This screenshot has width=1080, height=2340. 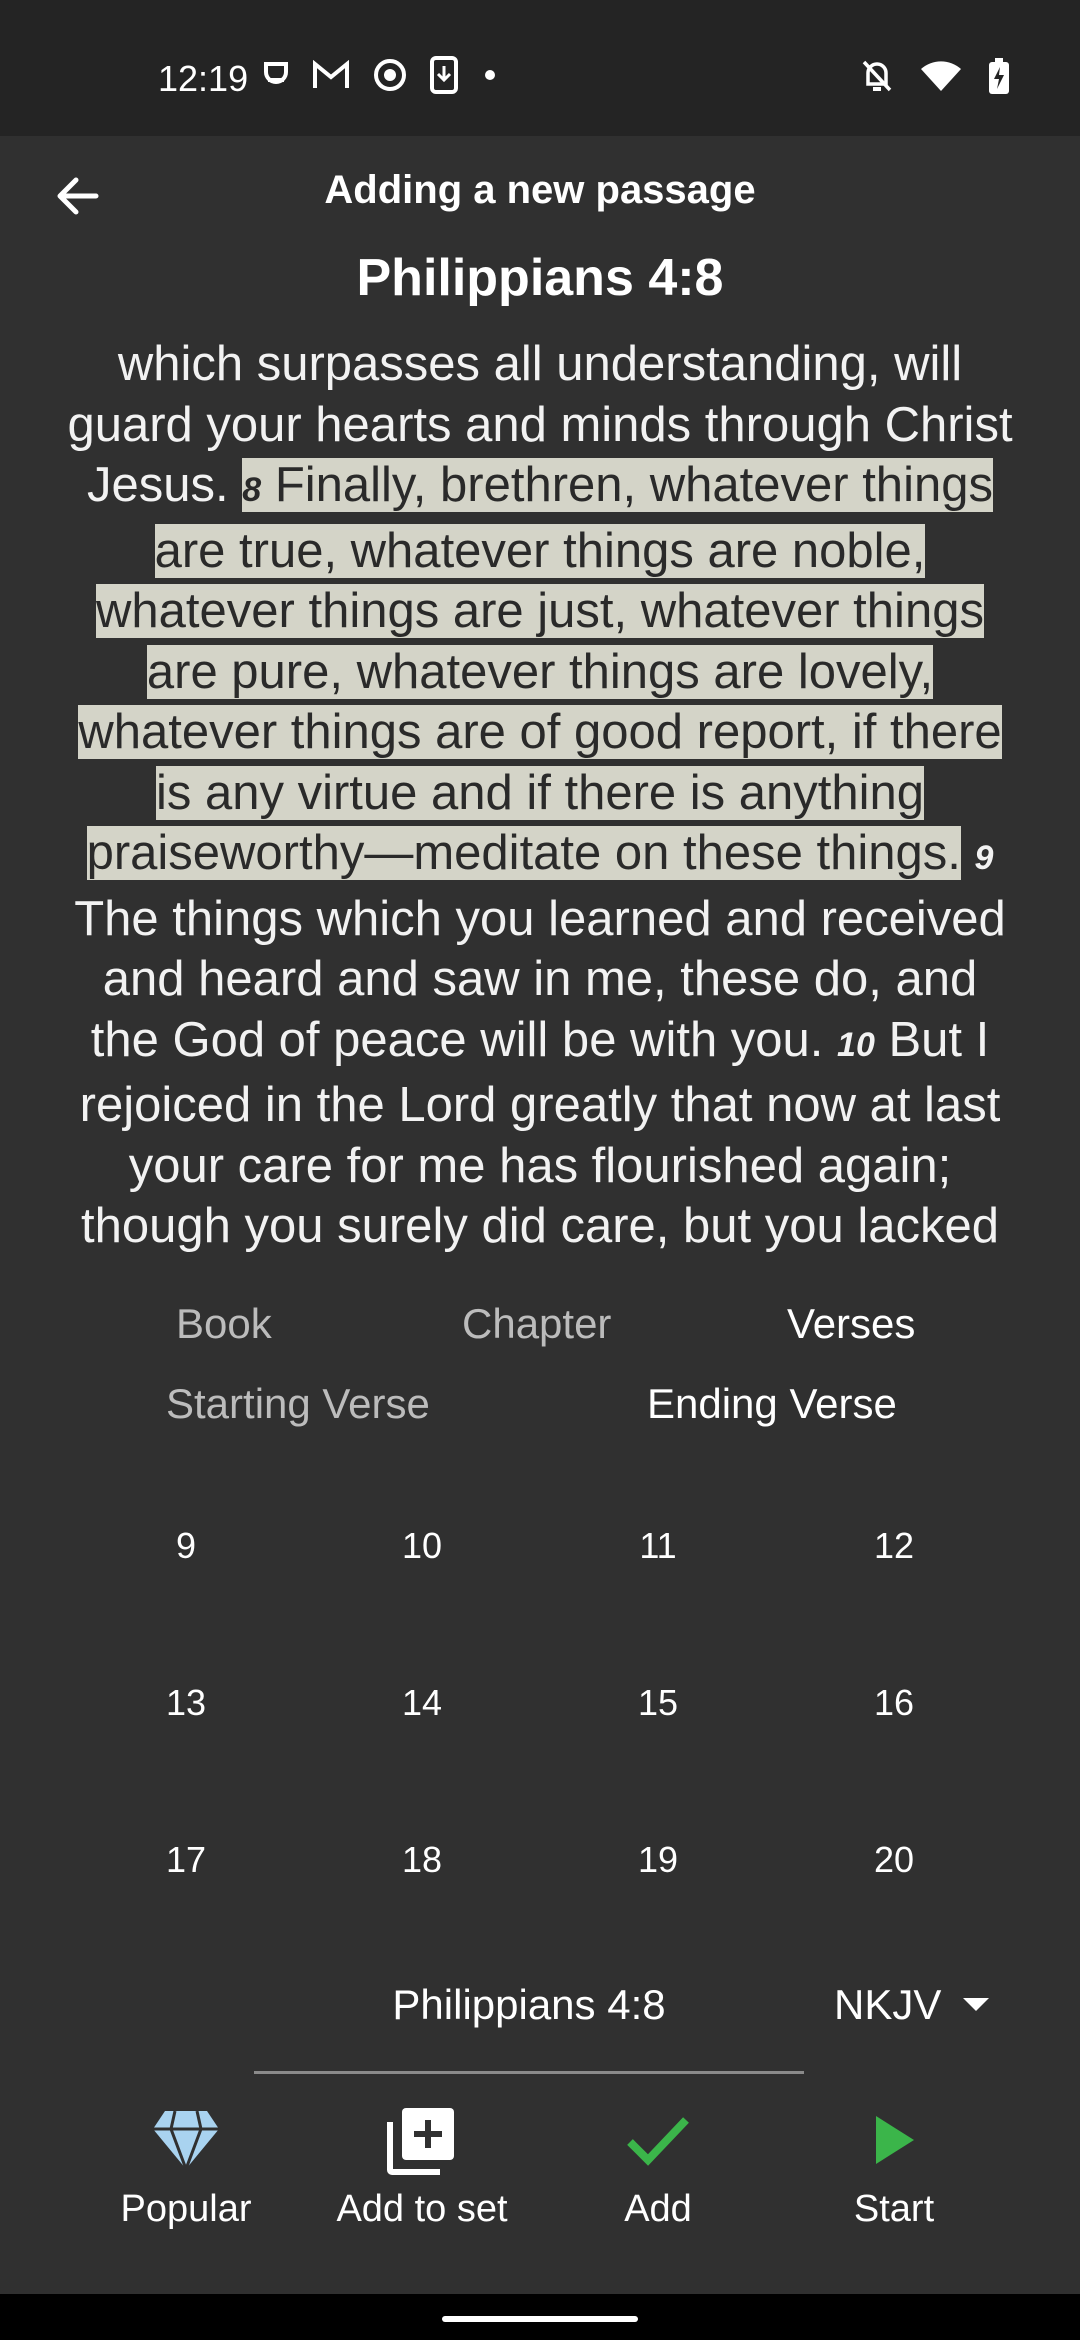 What do you see at coordinates (420, 2141) in the screenshot?
I see `library-add-icon` at bounding box center [420, 2141].